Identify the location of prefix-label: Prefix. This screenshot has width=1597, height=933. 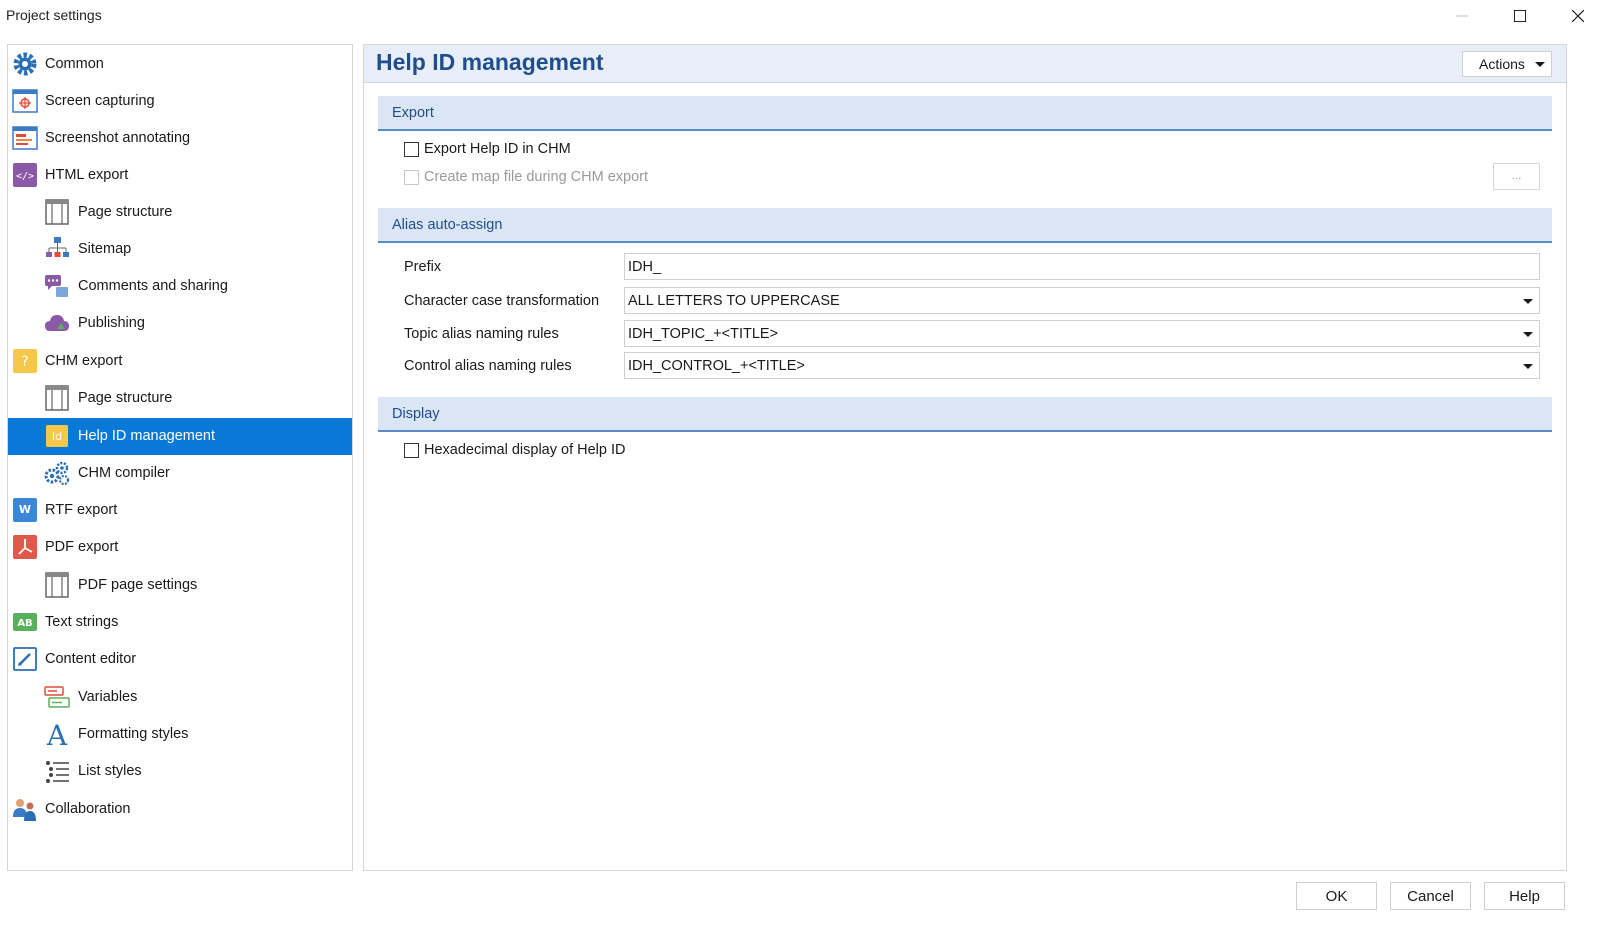
(423, 267).